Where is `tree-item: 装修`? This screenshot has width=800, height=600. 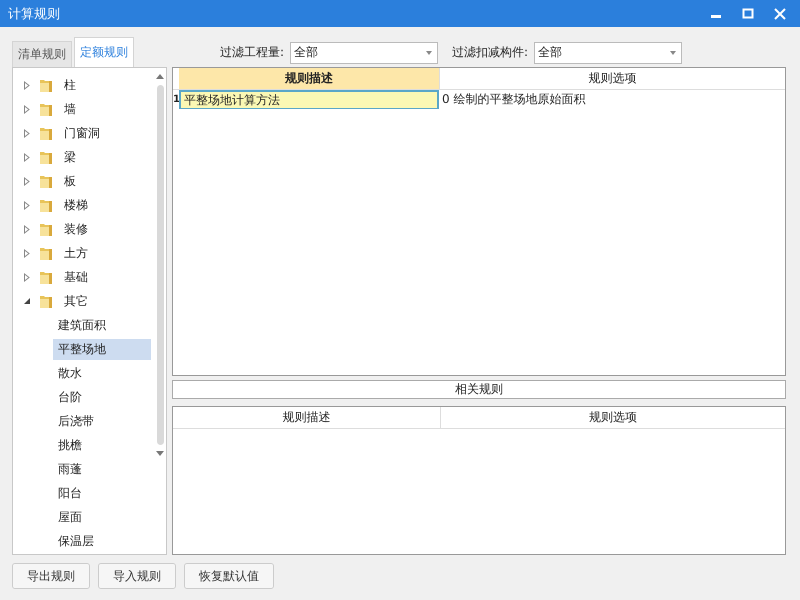
tree-item: 装修 is located at coordinates (76, 229).